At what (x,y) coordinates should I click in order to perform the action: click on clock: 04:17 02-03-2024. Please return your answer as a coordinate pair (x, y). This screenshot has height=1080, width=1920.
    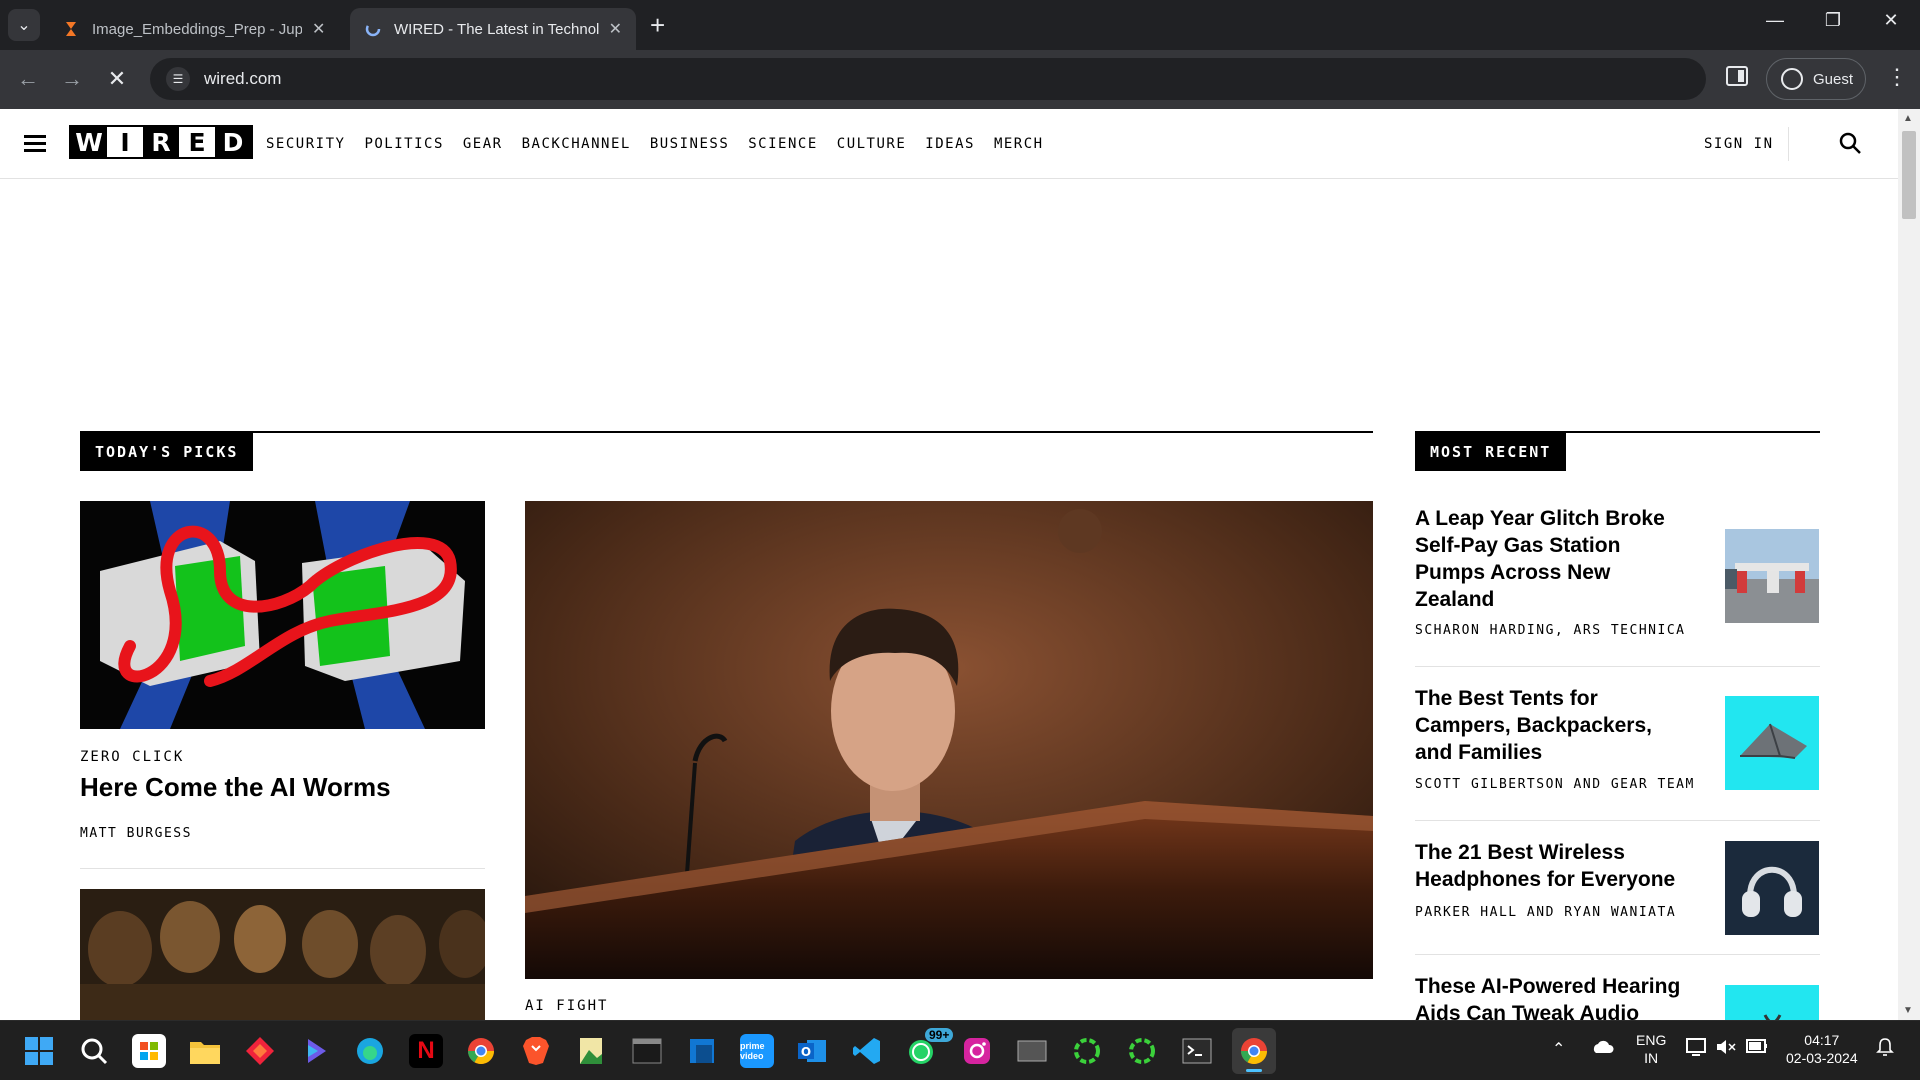
    Looking at the image, I should click on (1822, 1049).